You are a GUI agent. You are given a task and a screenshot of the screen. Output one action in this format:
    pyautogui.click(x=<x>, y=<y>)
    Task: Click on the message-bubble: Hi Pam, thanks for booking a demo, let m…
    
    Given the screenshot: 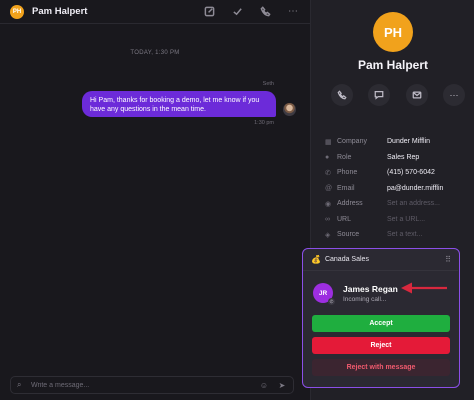 What is the action you would take?
    pyautogui.click(x=179, y=104)
    